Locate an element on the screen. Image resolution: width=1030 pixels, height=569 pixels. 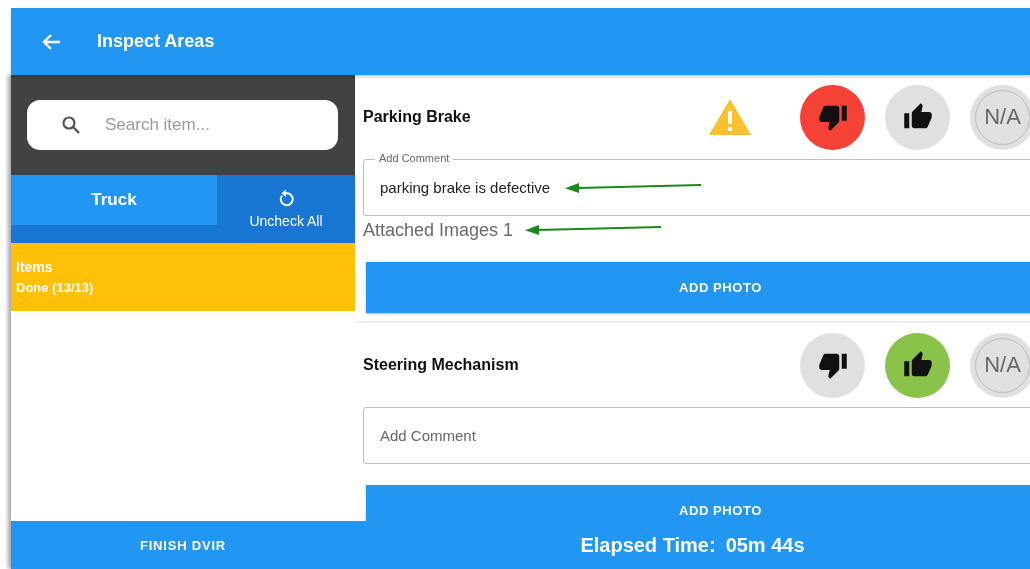
finish-dvir-button: FINISH DVIR is located at coordinates (183, 545).